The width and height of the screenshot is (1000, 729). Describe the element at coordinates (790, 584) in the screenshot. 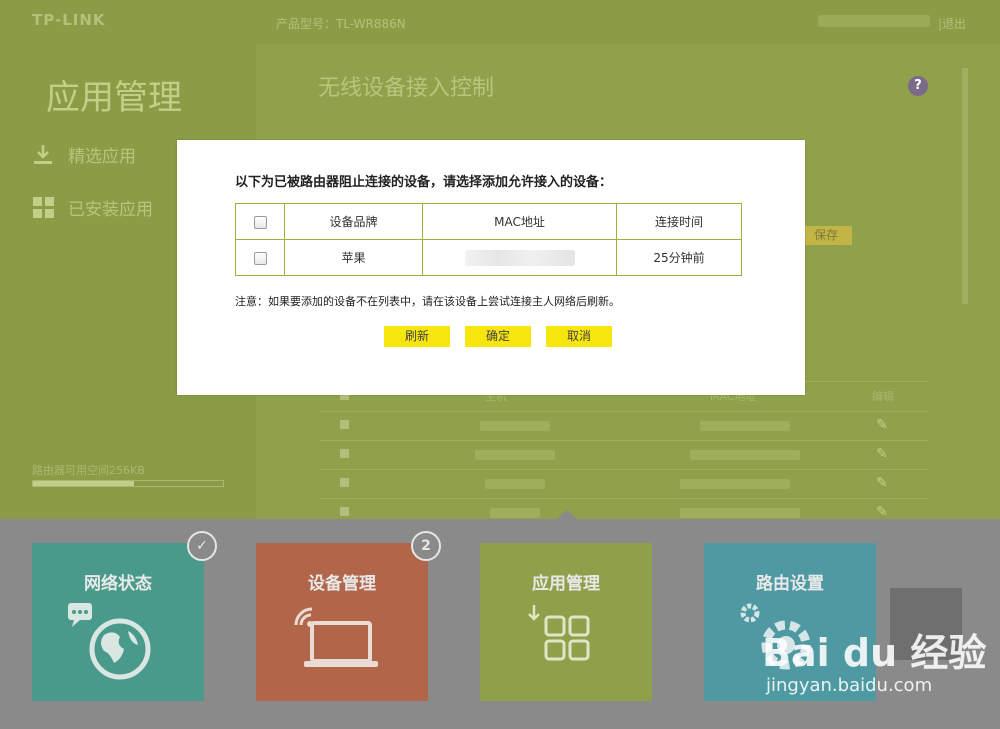

I see `tile-label: 路由设置` at that location.